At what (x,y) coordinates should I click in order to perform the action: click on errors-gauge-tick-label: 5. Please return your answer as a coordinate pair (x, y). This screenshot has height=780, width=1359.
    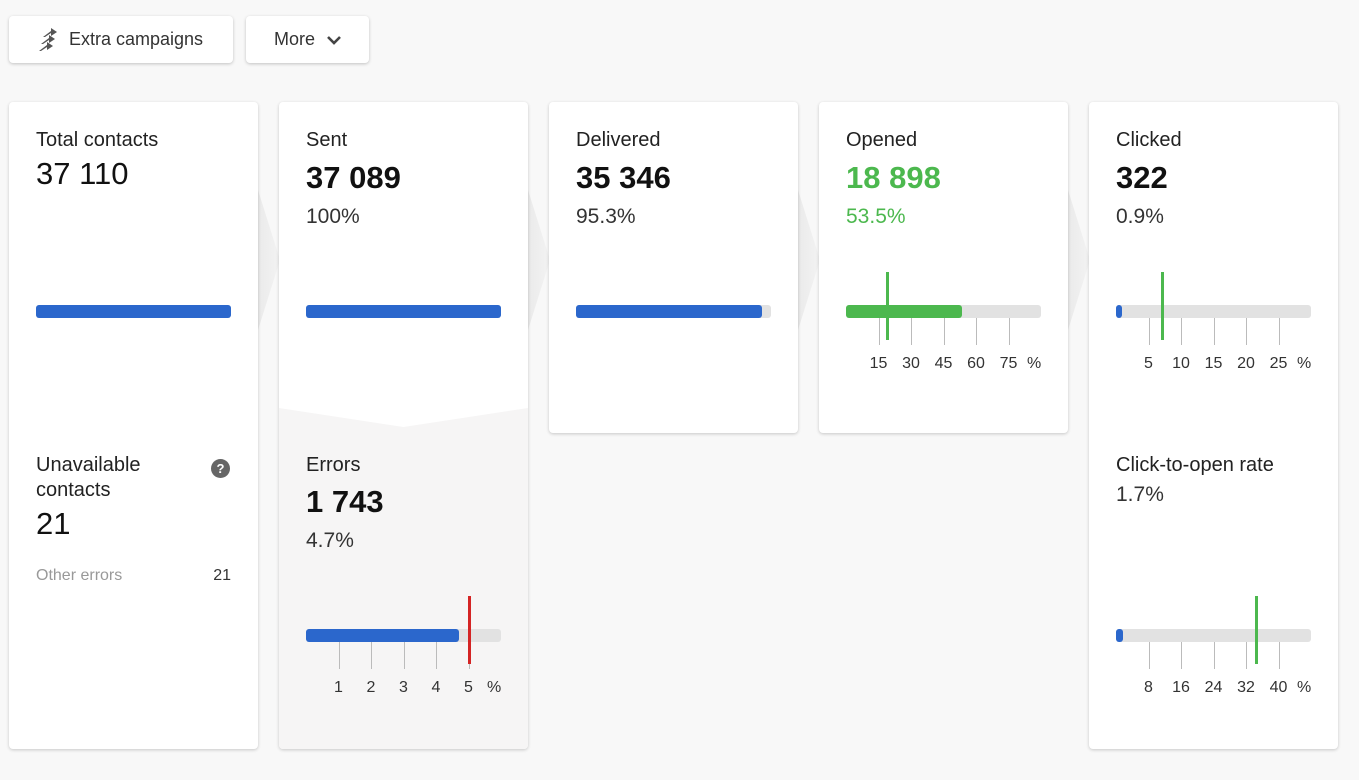
    Looking at the image, I should click on (468, 687).